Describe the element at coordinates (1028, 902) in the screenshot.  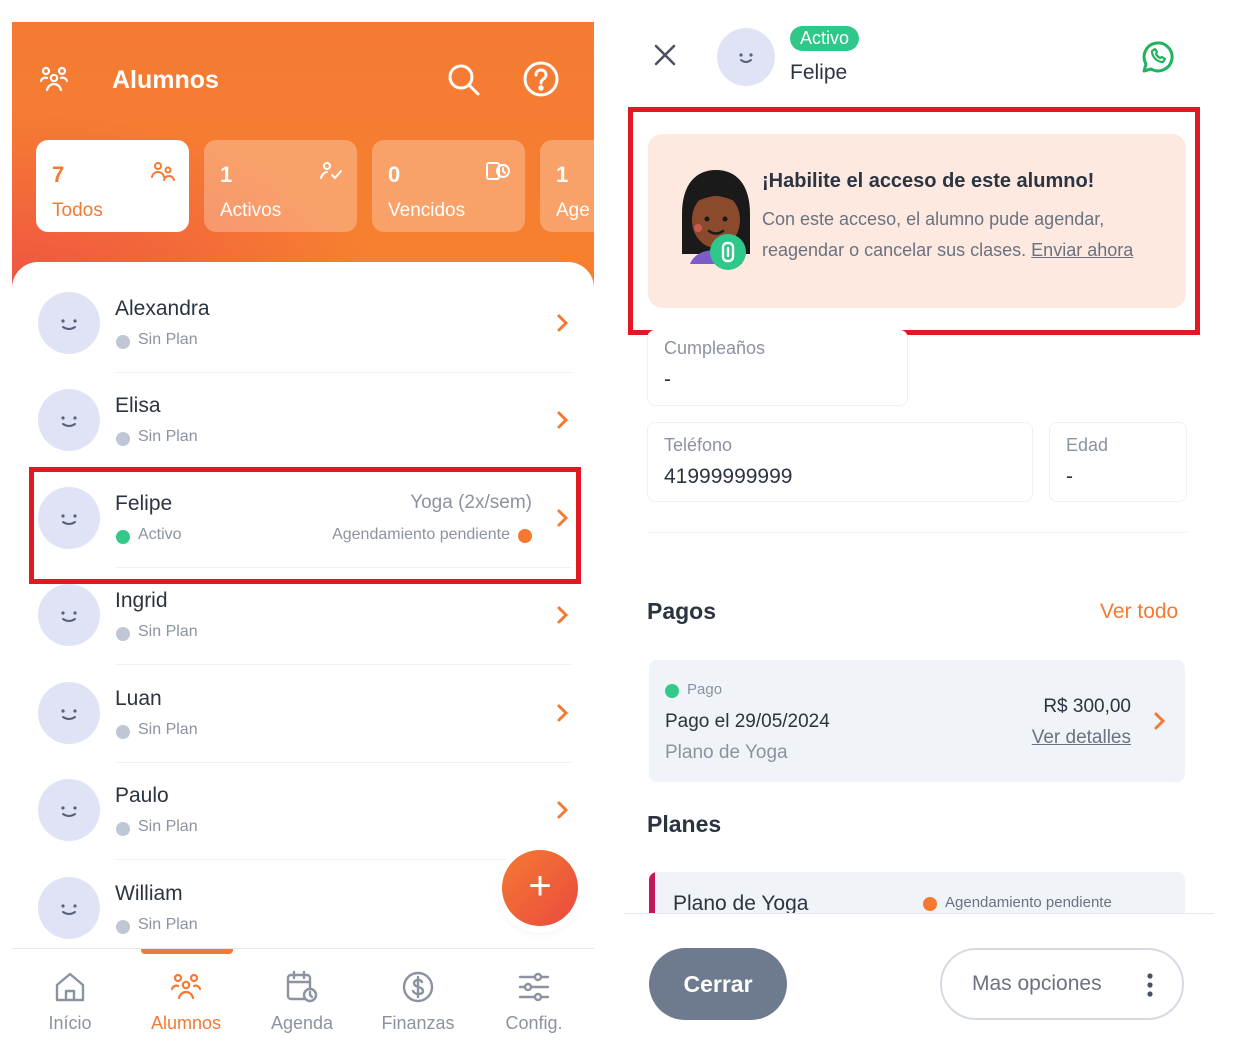
I see `plan-status: Agendamiento pendiente` at that location.